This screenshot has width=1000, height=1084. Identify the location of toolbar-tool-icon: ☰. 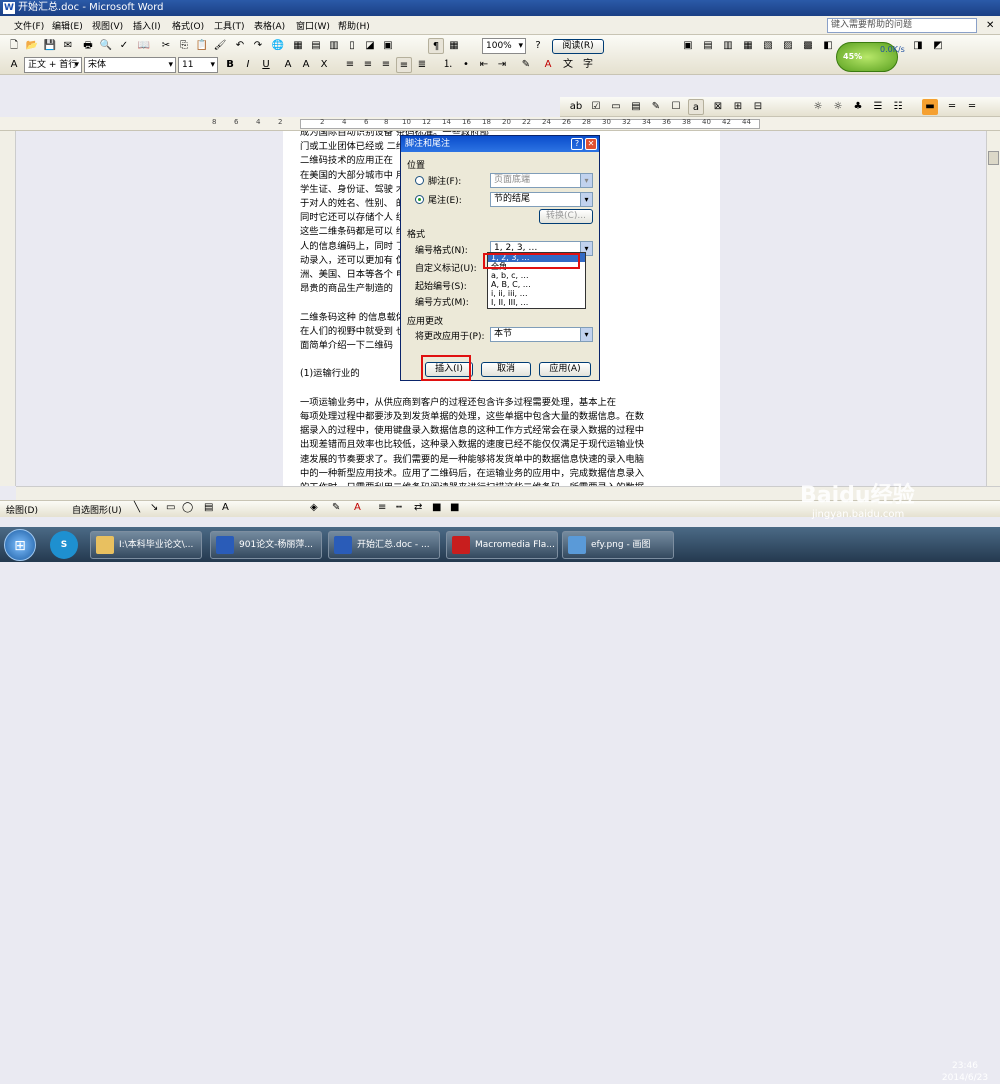
(878, 107).